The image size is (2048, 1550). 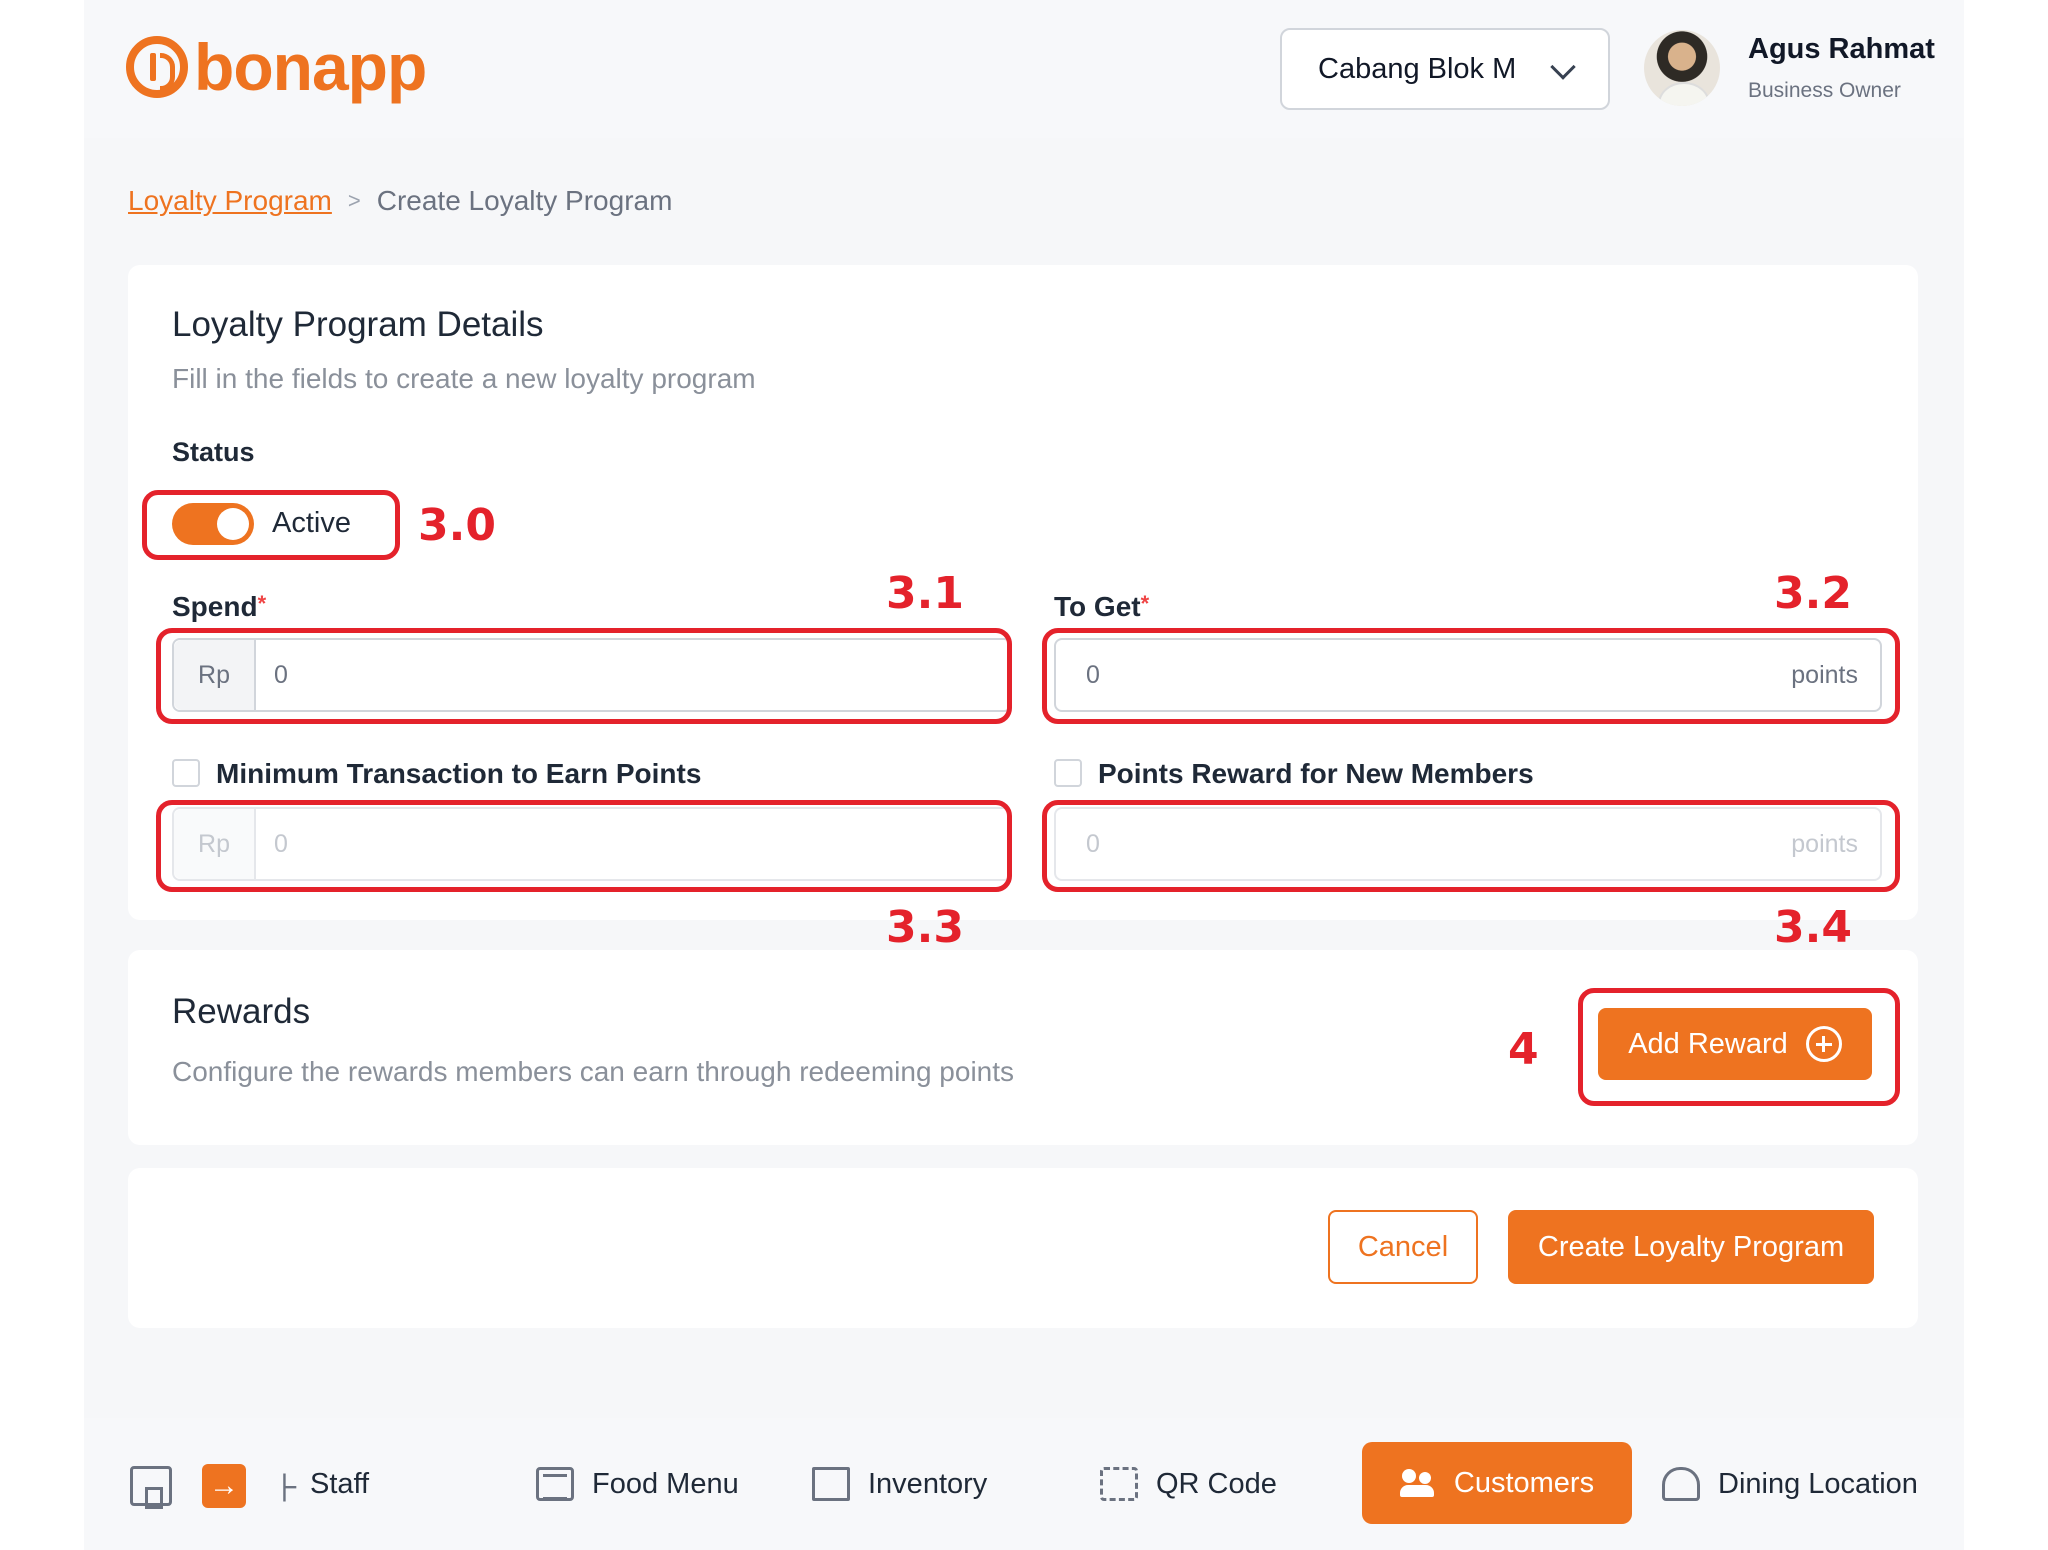 What do you see at coordinates (1681, 1484) in the screenshot?
I see `dining-location-icon` at bounding box center [1681, 1484].